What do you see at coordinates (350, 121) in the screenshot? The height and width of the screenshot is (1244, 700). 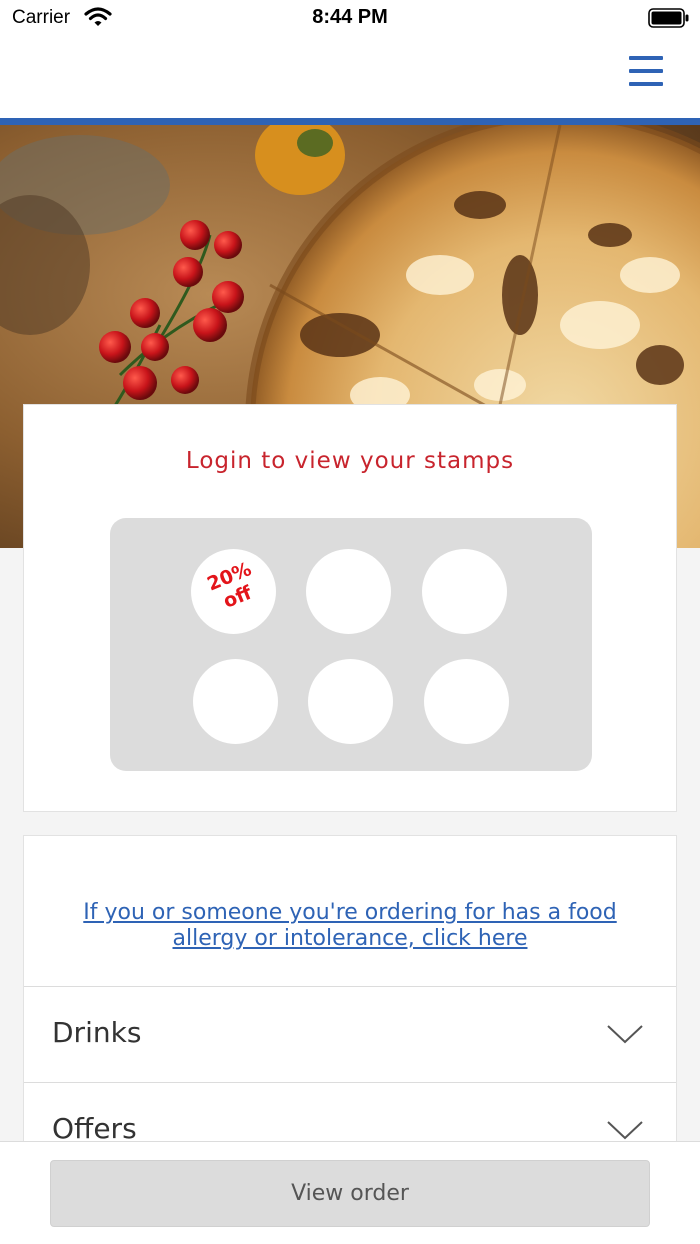 I see `header-divider` at bounding box center [350, 121].